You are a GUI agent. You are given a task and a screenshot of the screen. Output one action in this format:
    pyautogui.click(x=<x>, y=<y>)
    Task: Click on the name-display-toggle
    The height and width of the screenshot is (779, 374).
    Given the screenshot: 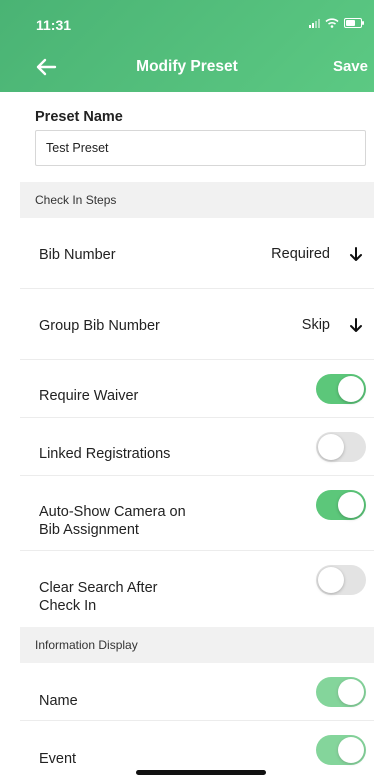 What is the action you would take?
    pyautogui.click(x=341, y=692)
    